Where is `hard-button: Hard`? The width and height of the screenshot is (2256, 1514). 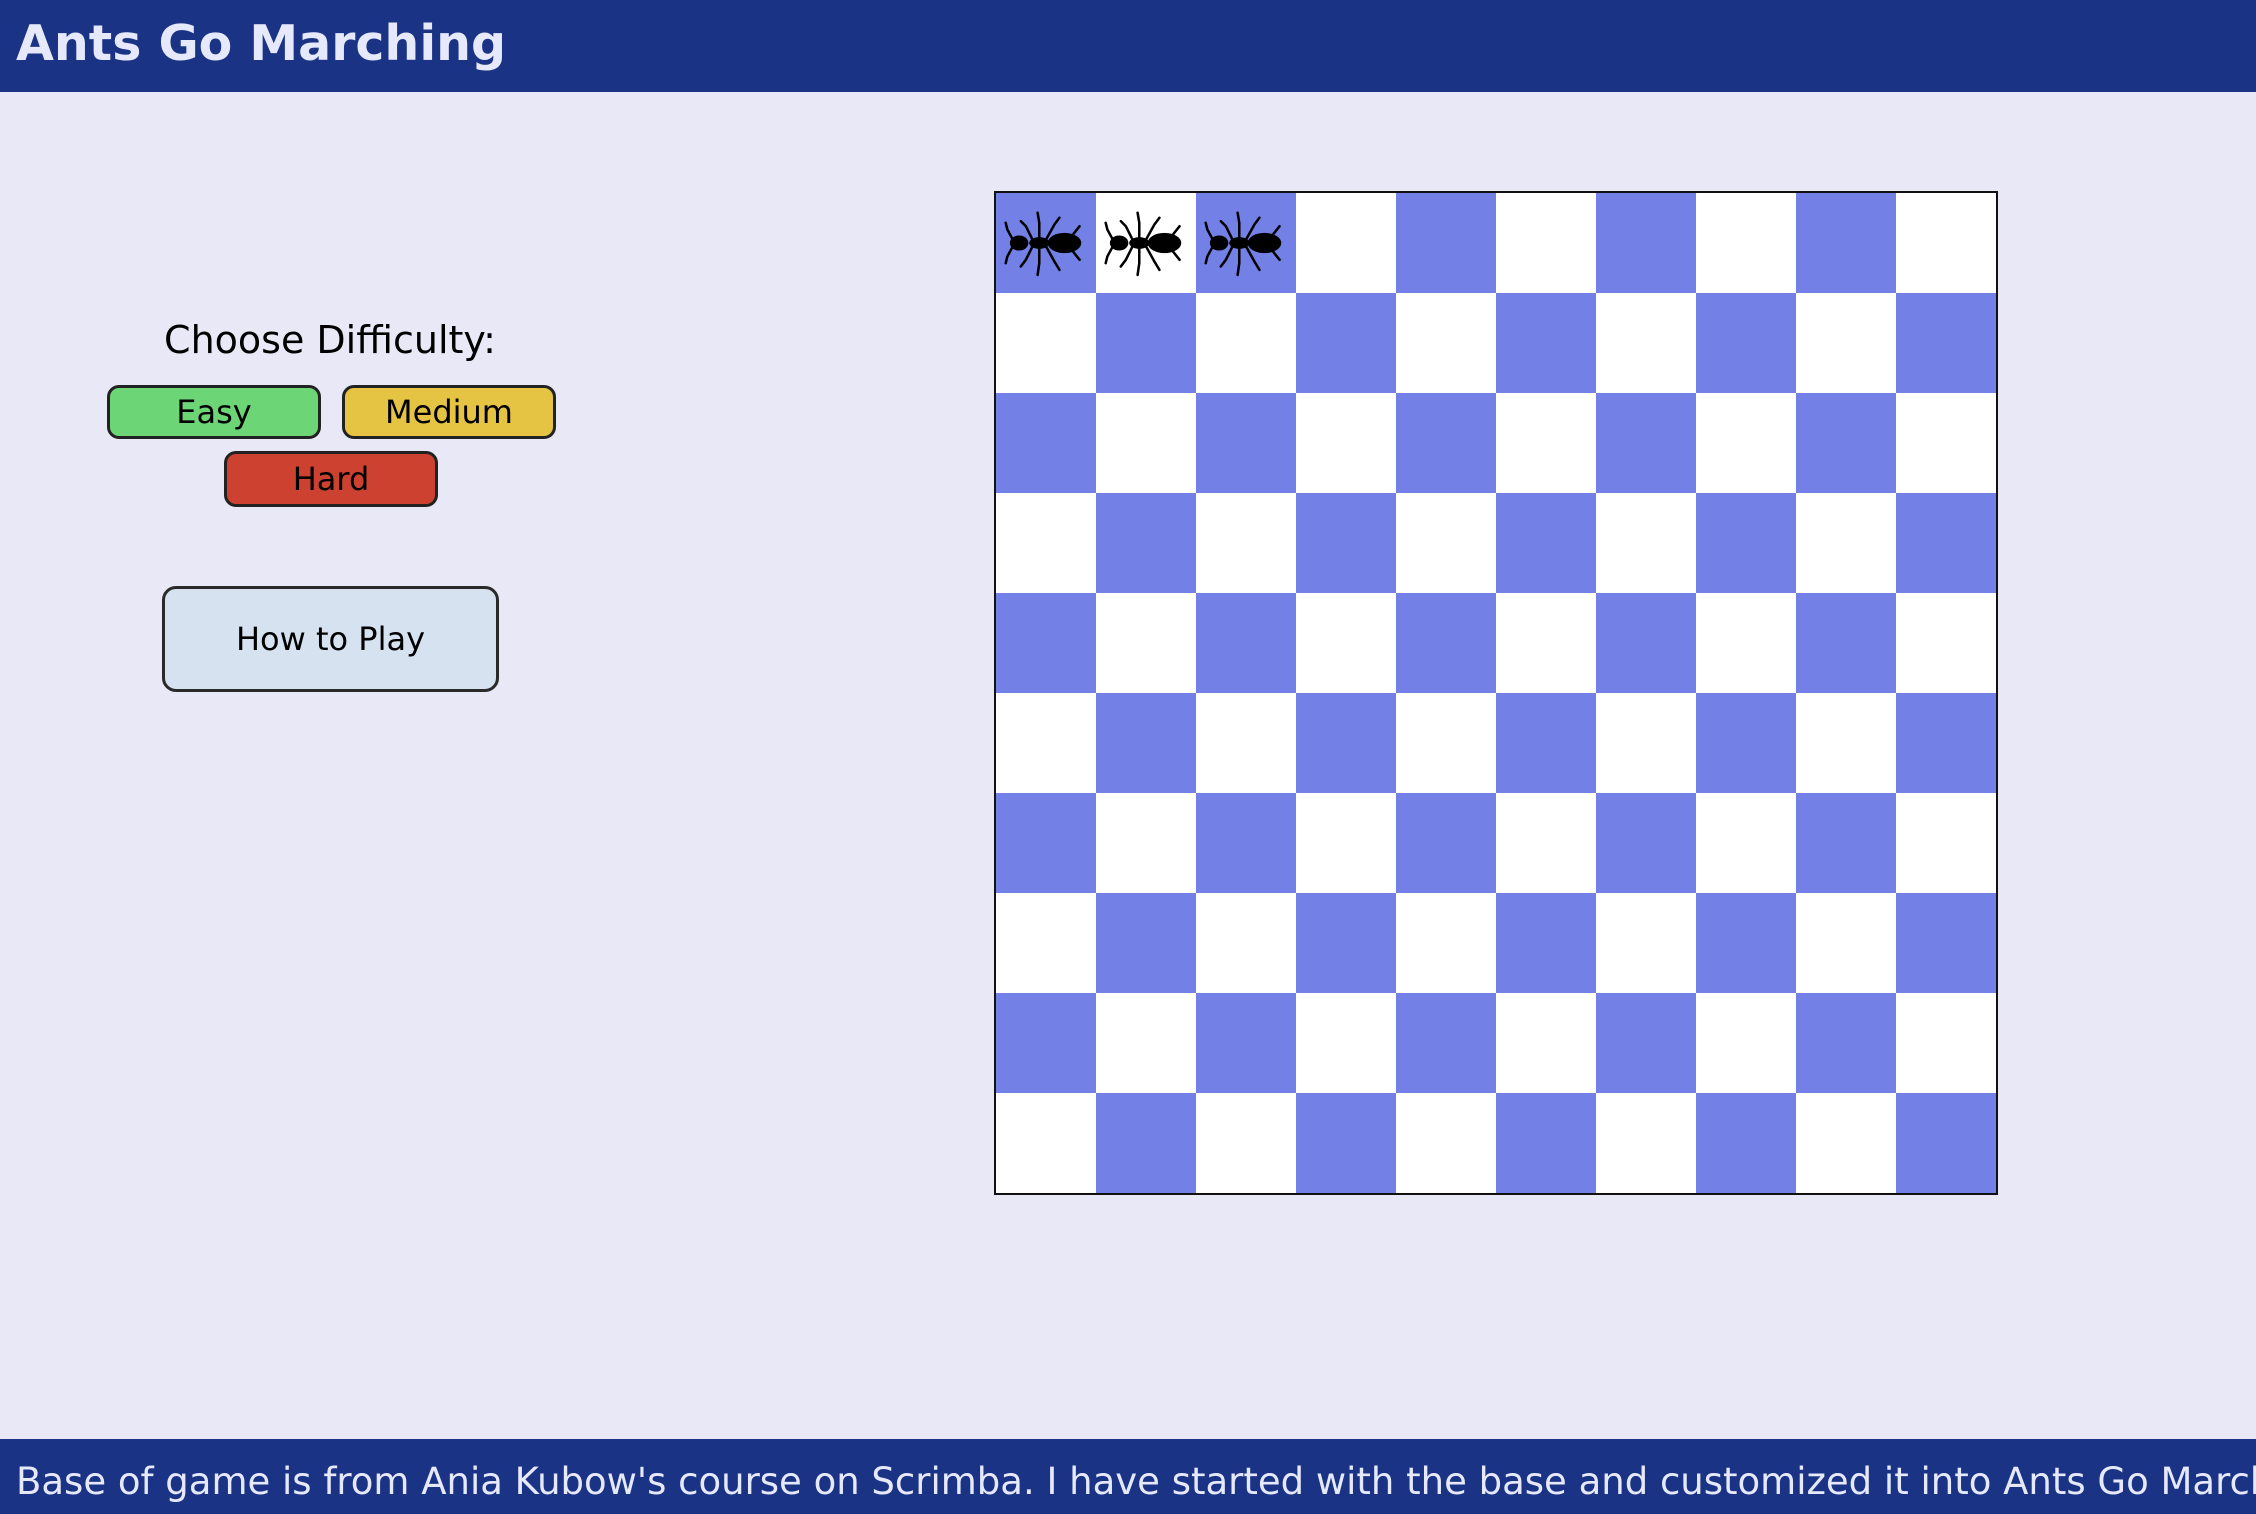 hard-button: Hard is located at coordinates (331, 479).